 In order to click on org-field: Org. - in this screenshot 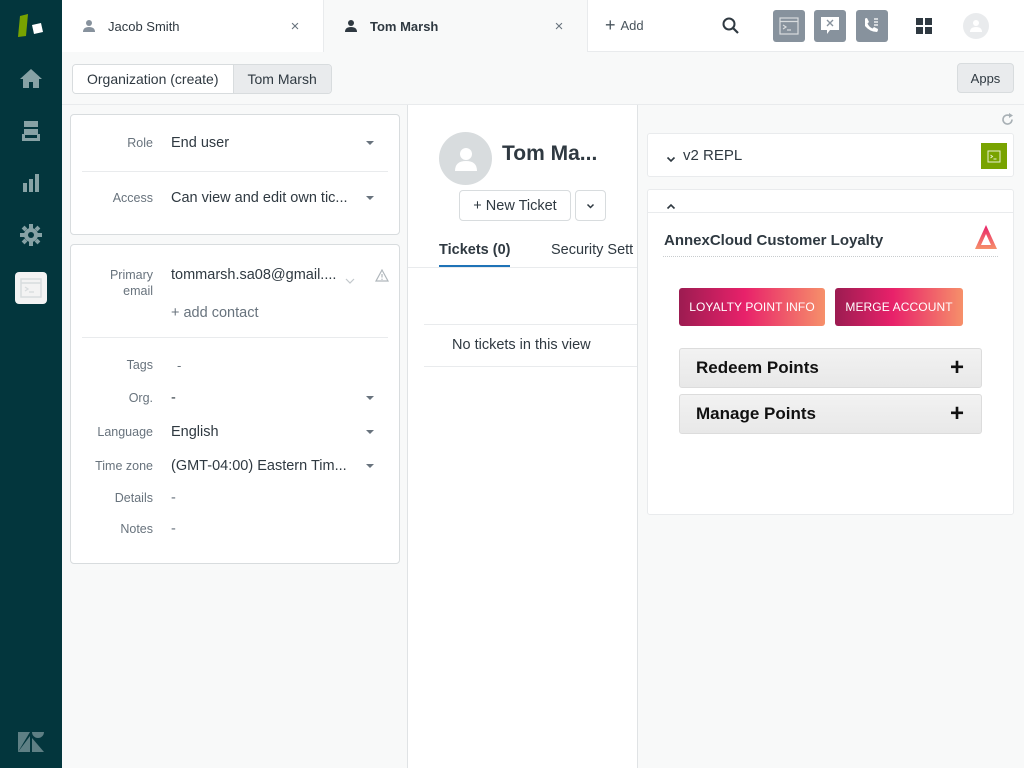, I will do `click(235, 398)`.